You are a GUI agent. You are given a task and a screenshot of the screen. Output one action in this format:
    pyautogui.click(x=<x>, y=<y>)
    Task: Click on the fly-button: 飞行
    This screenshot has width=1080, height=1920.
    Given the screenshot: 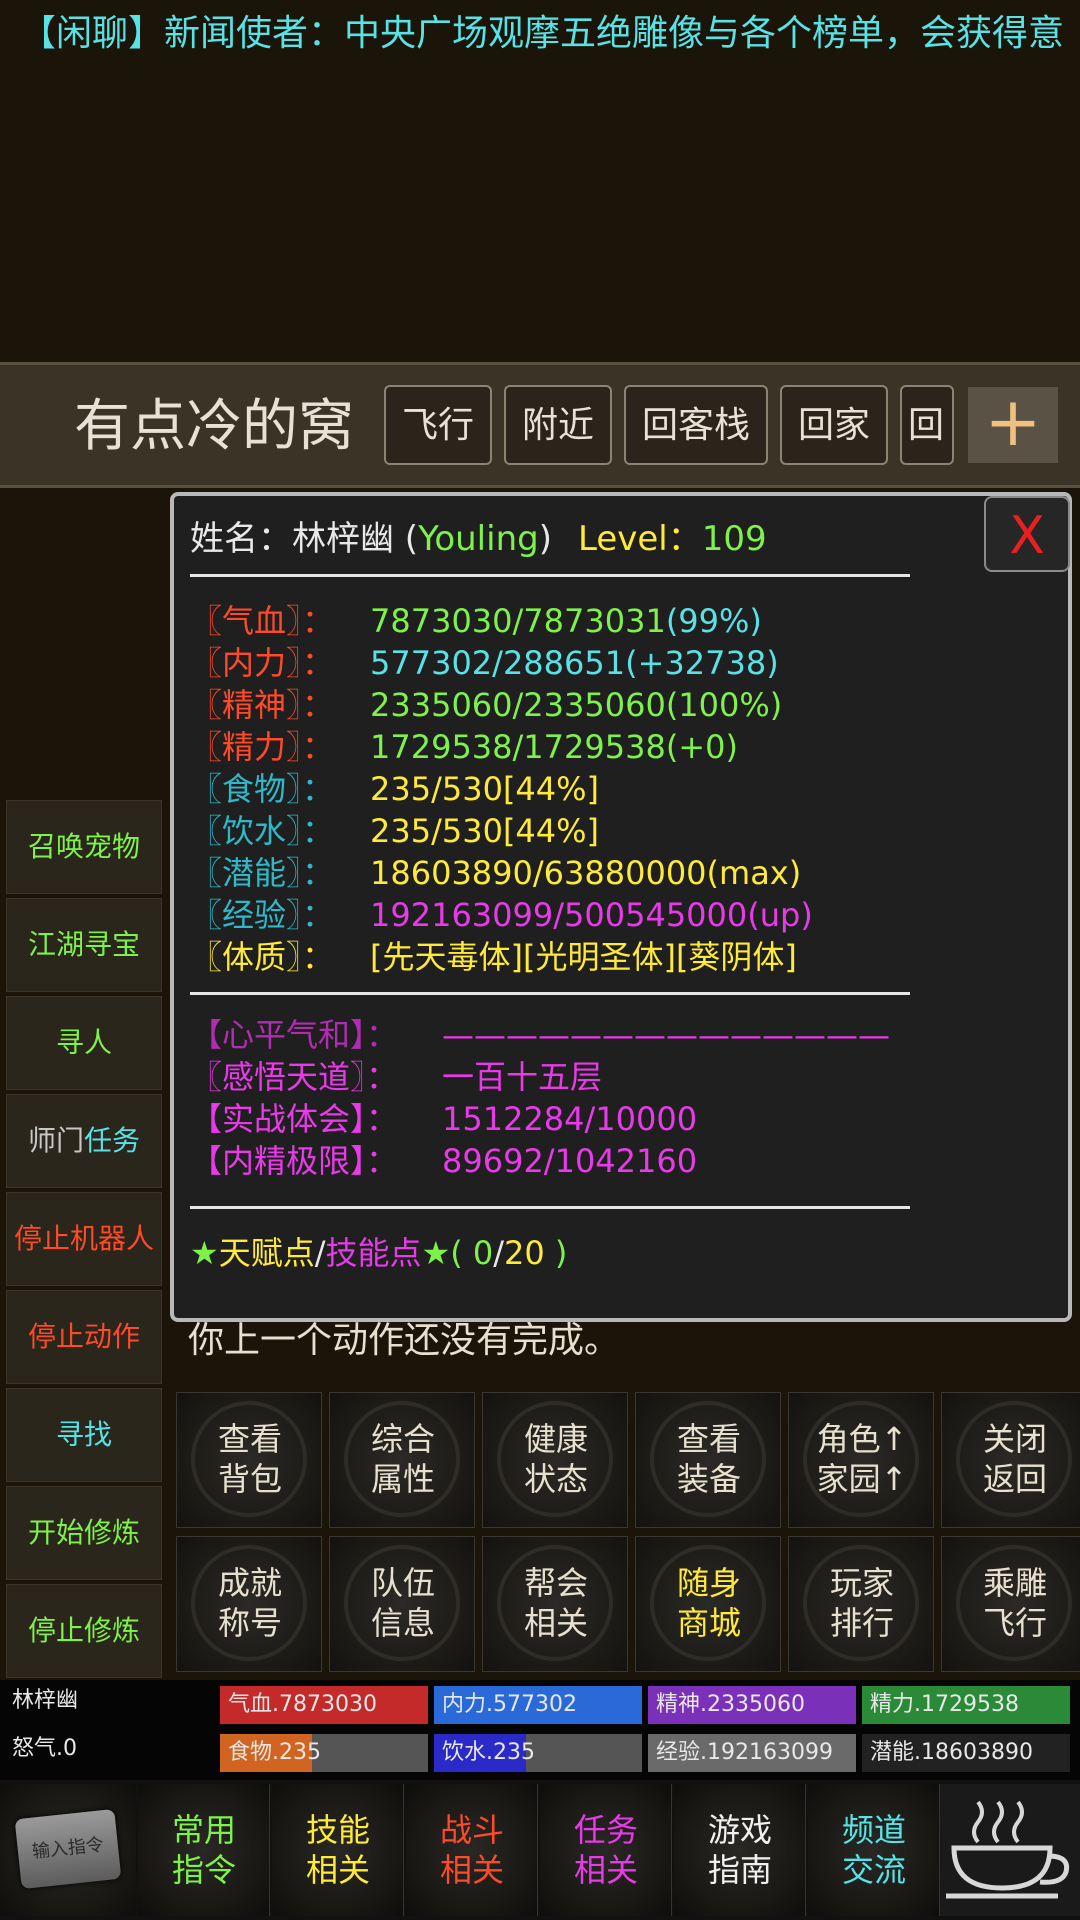 What is the action you would take?
    pyautogui.click(x=438, y=425)
    